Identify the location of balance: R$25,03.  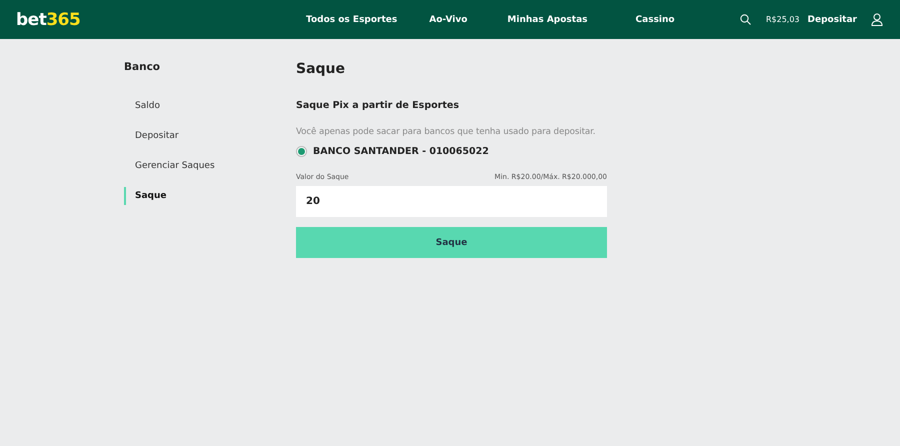
(783, 19).